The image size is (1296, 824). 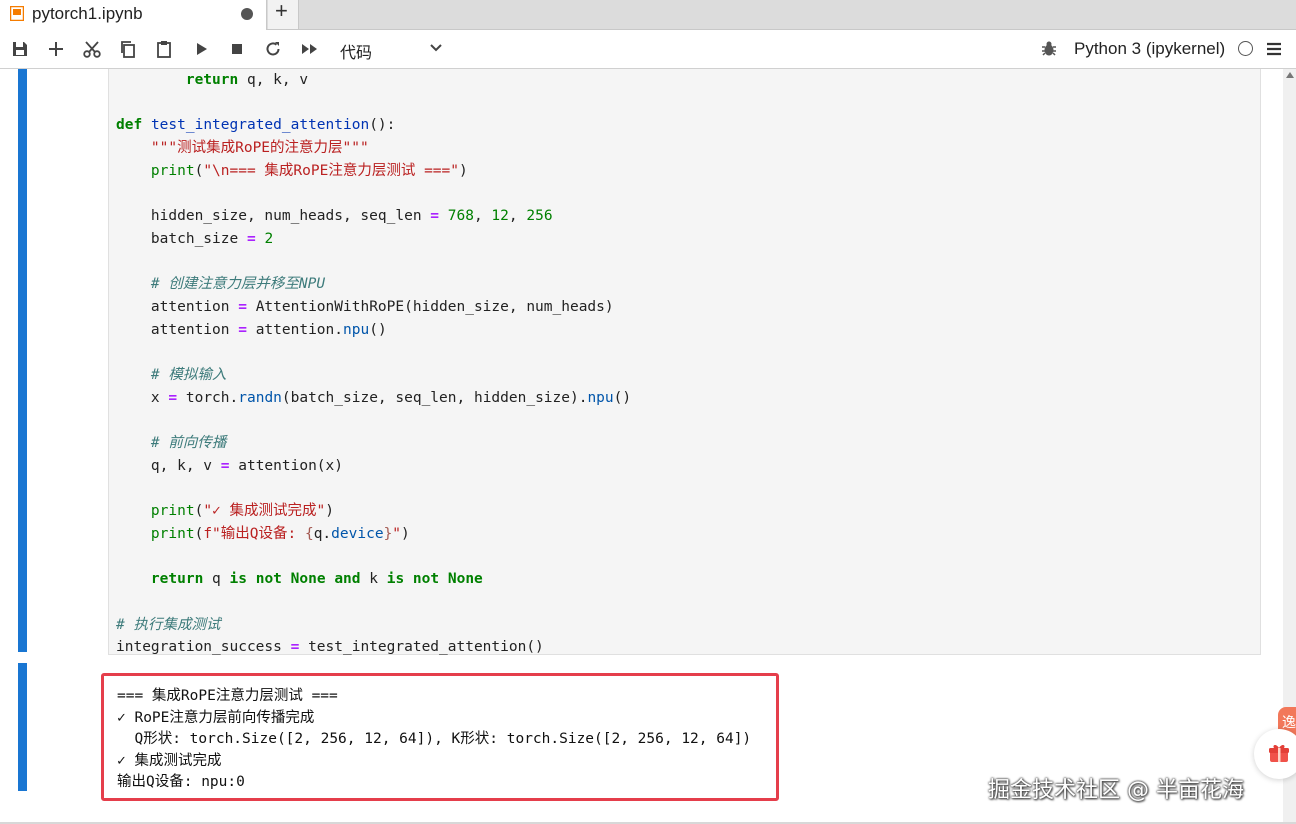 What do you see at coordinates (17, 13) in the screenshot?
I see `notebook-icon` at bounding box center [17, 13].